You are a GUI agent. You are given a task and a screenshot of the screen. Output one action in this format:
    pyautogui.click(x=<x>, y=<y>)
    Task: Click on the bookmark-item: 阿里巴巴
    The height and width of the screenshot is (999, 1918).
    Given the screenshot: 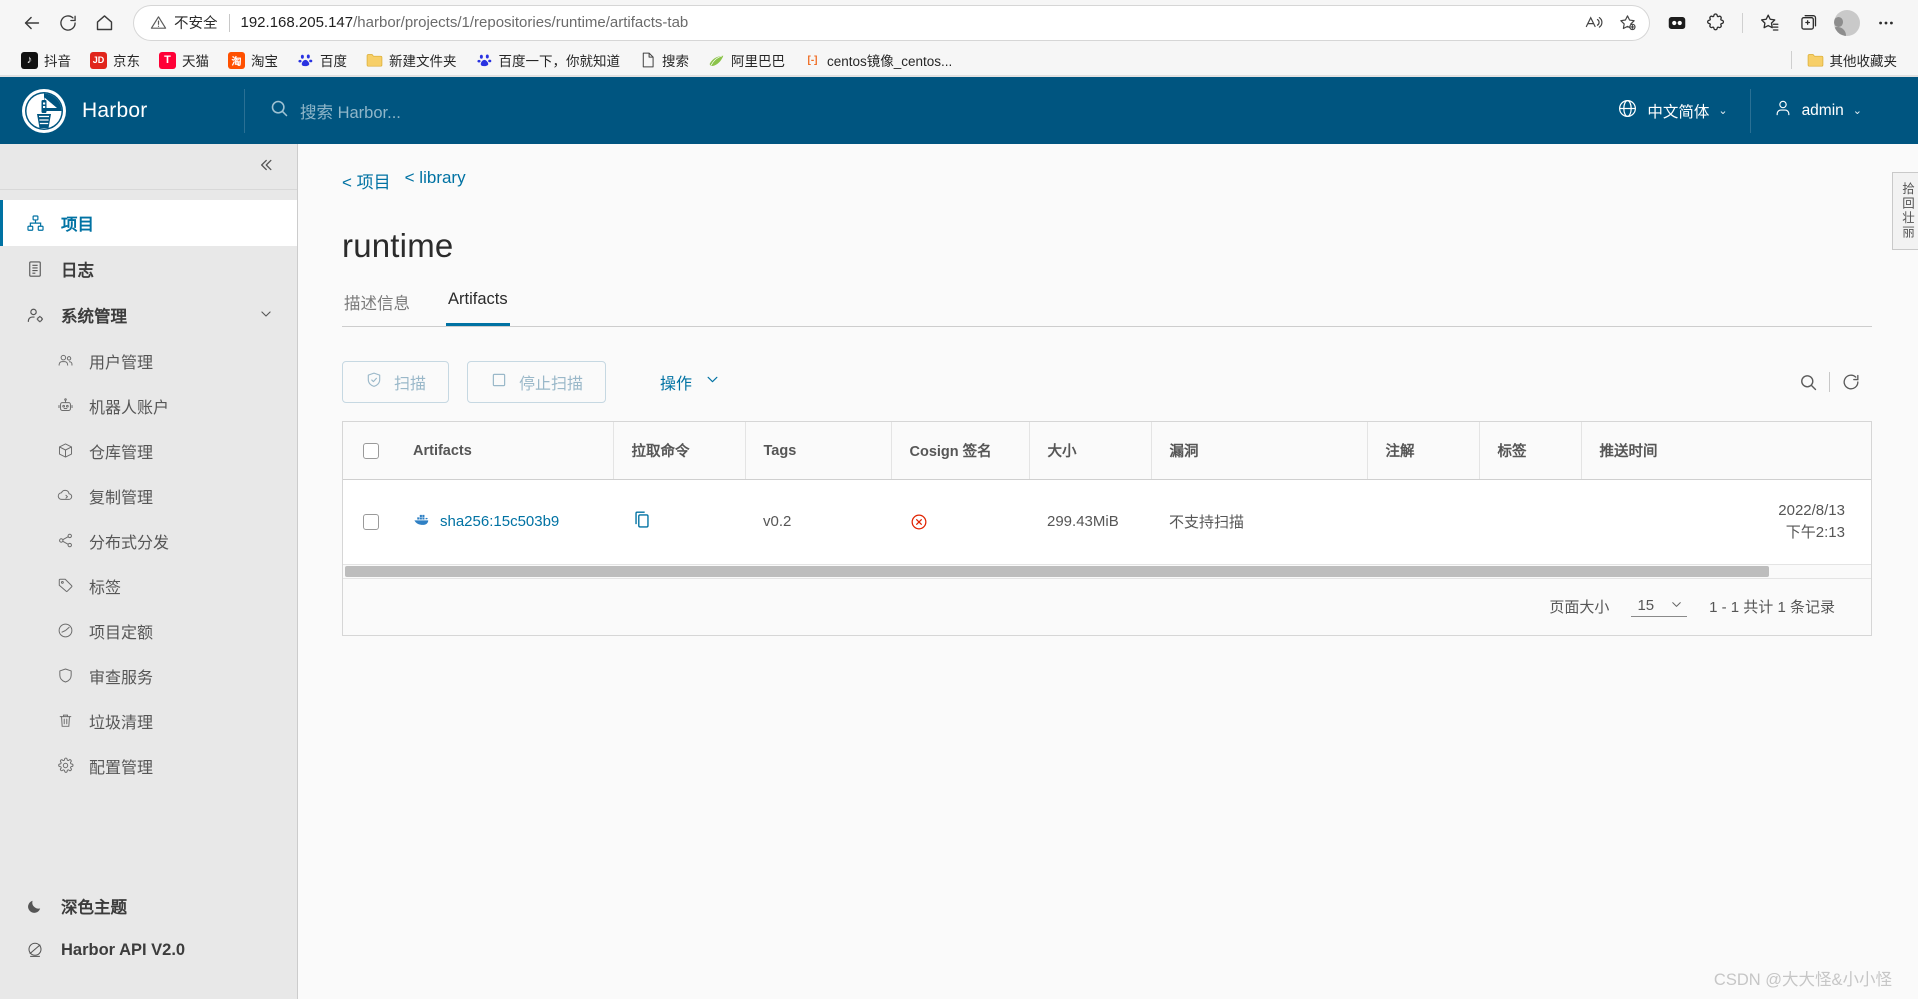 What is the action you would take?
    pyautogui.click(x=746, y=60)
    